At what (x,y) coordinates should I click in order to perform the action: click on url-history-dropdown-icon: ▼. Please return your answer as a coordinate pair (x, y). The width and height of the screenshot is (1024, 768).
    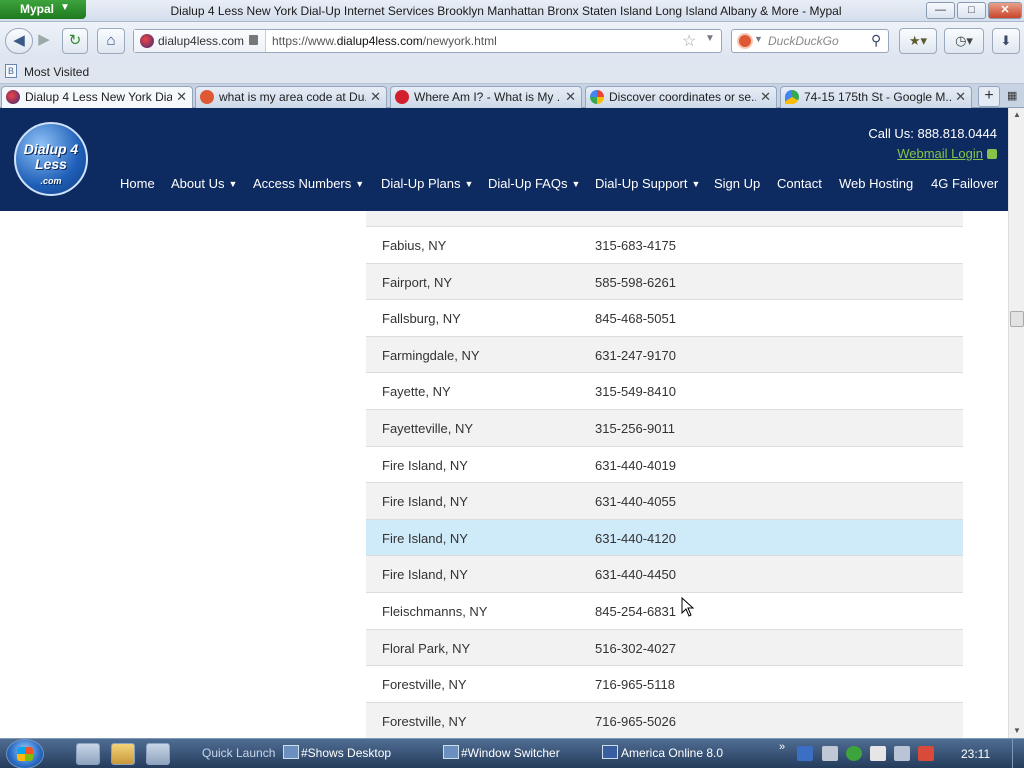
    Looking at the image, I should click on (710, 38).